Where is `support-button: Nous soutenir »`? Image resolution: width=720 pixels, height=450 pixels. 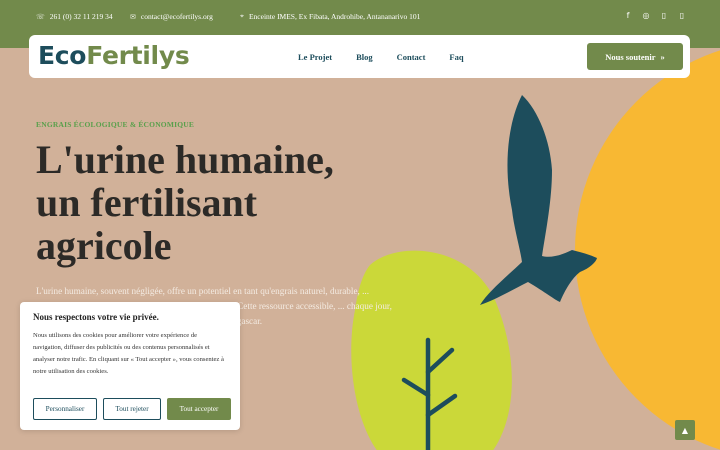
support-button: Nous soutenir » is located at coordinates (635, 56).